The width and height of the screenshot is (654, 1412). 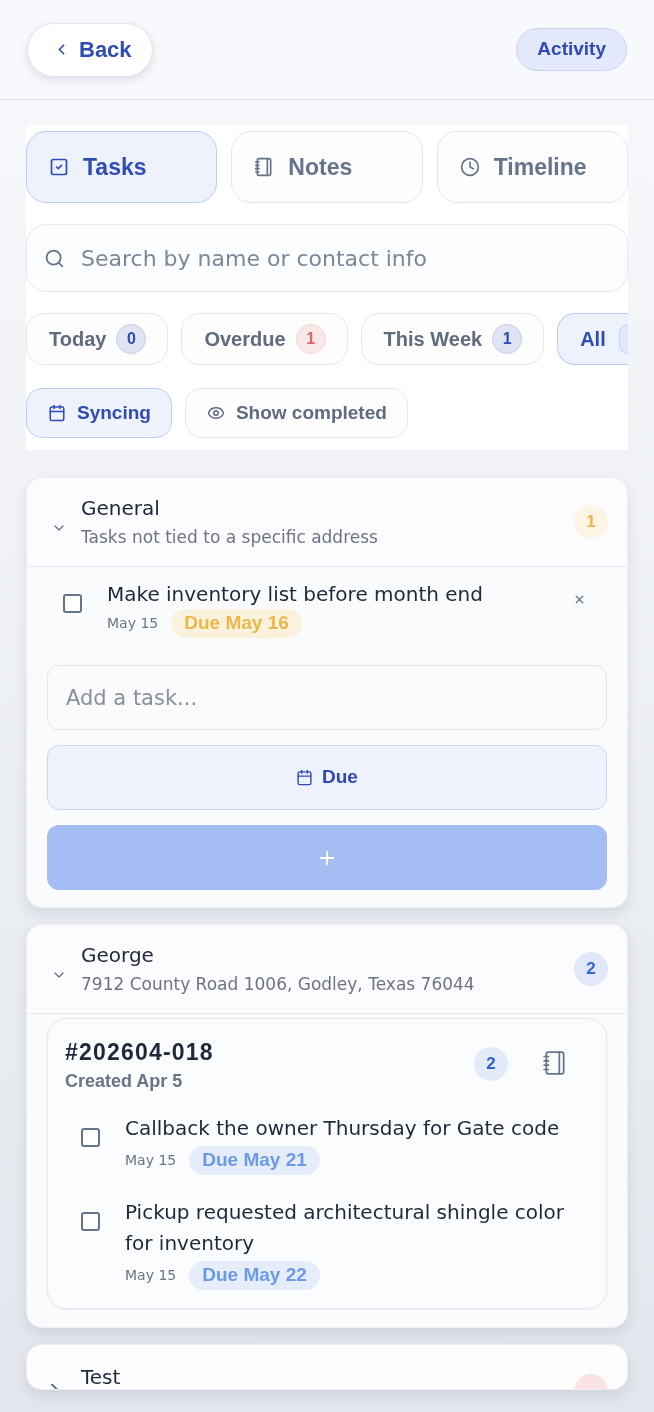 What do you see at coordinates (55, 1386) in the screenshot?
I see `chevron-right-icon` at bounding box center [55, 1386].